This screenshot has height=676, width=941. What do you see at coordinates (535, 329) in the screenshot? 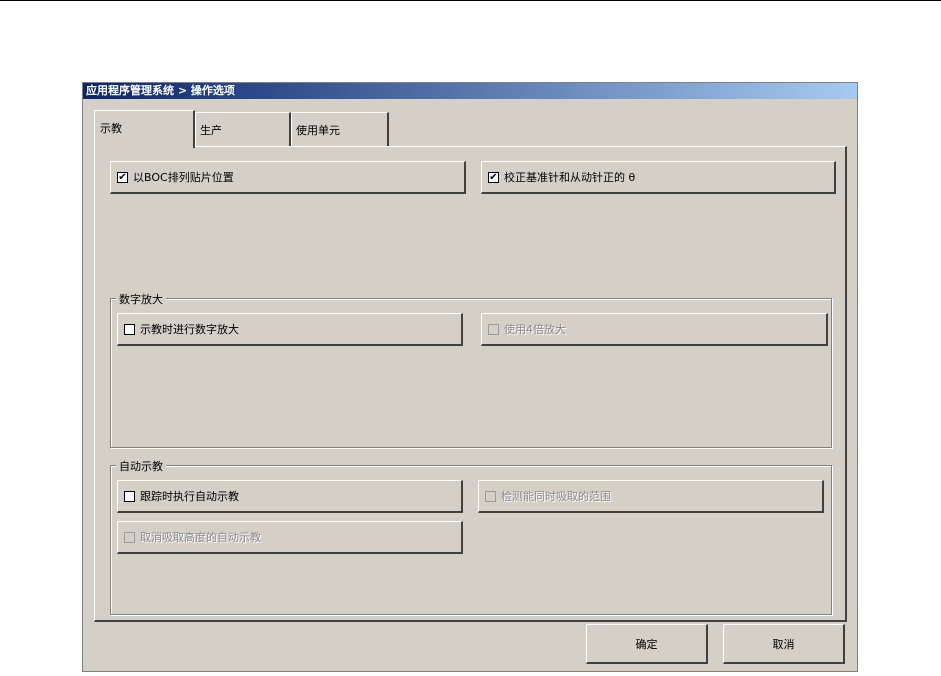
I see `use-4x-zoom-label: 使用4倍放大` at bounding box center [535, 329].